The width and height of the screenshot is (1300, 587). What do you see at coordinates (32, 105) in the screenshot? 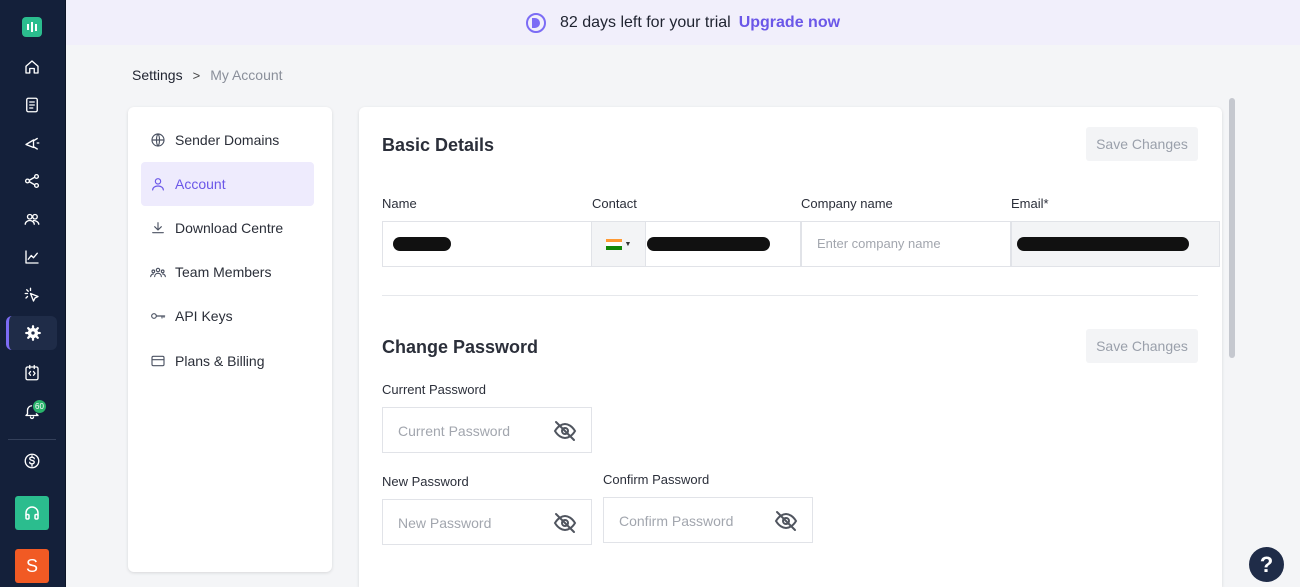
I see `templates-icon` at bounding box center [32, 105].